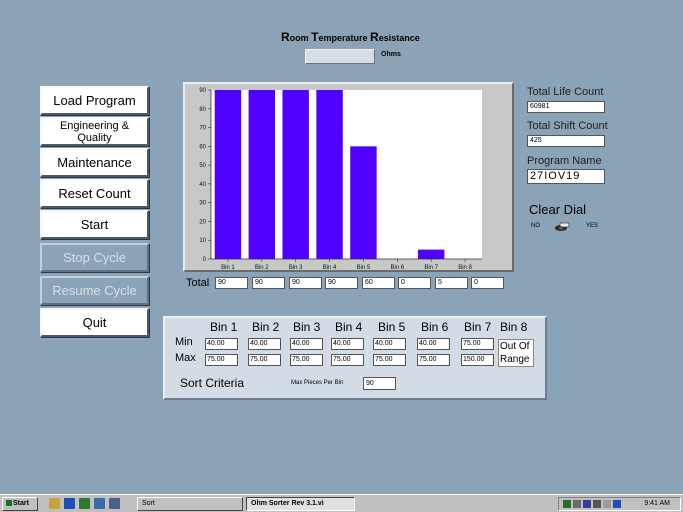 The width and height of the screenshot is (683, 512). What do you see at coordinates (94, 257) in the screenshot?
I see `stop-cycle-button: Stop Cycle` at bounding box center [94, 257].